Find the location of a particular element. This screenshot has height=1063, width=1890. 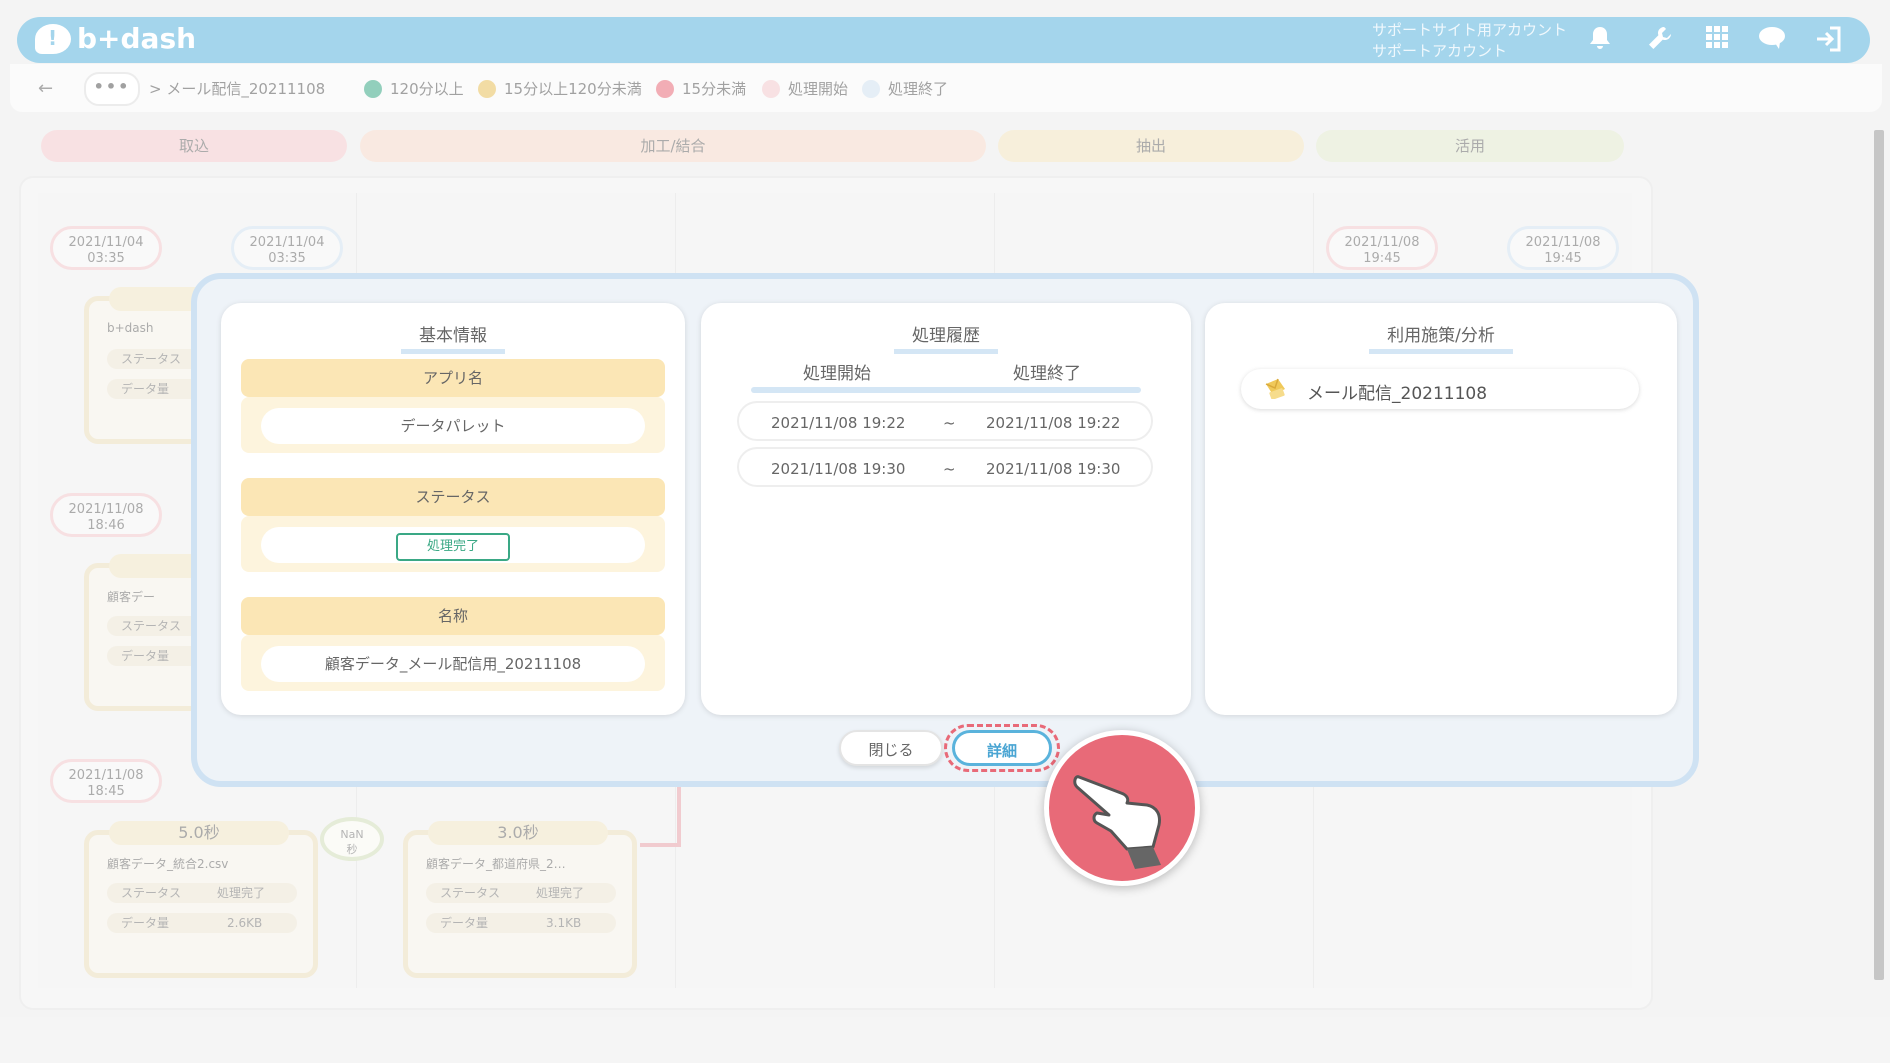

app-name-box: データパレット is located at coordinates (453, 425).